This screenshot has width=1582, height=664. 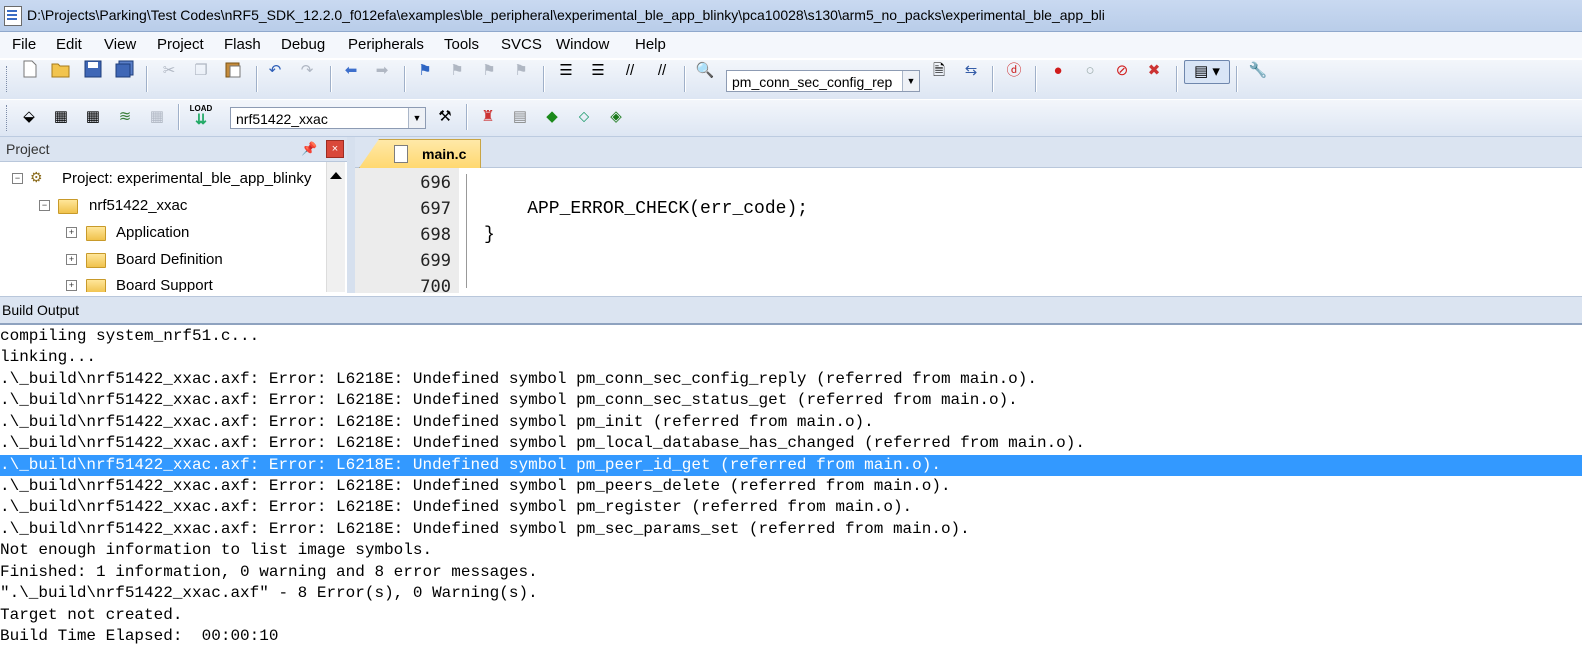 What do you see at coordinates (163, 260) in the screenshot?
I see `tree-item-board-definition: + Board Definition` at bounding box center [163, 260].